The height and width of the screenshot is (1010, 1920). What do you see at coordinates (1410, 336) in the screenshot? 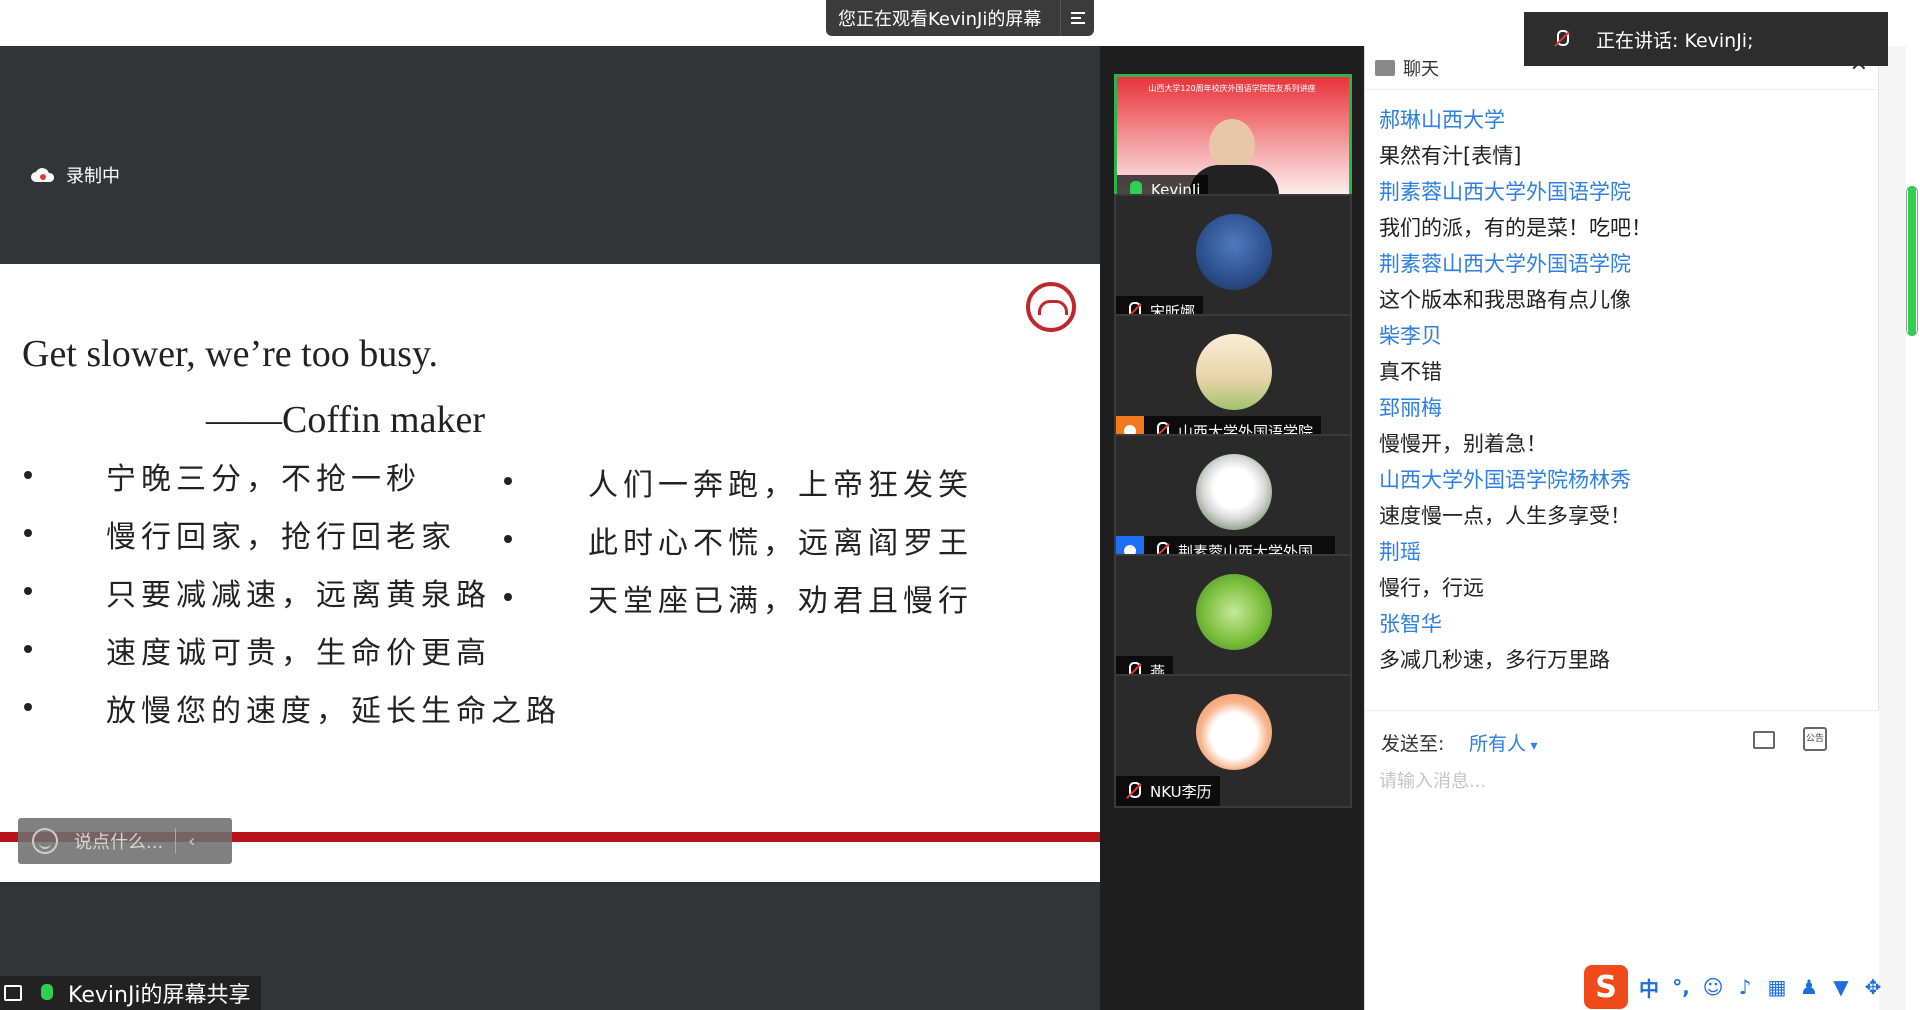
I see `message-sender: 柴李贝` at bounding box center [1410, 336].